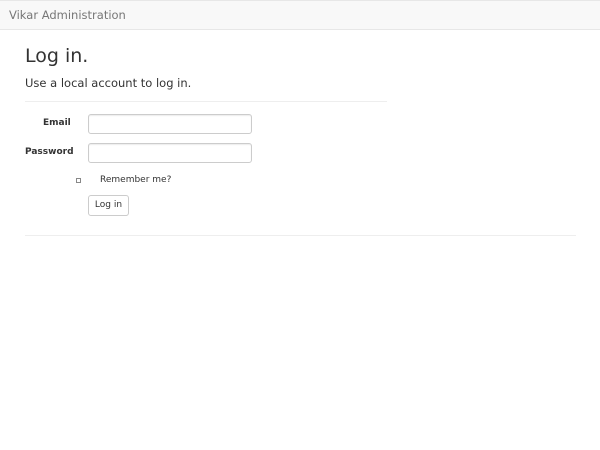  What do you see at coordinates (67, 15) in the screenshot?
I see `navbar-brand-link: Vikar Administration` at bounding box center [67, 15].